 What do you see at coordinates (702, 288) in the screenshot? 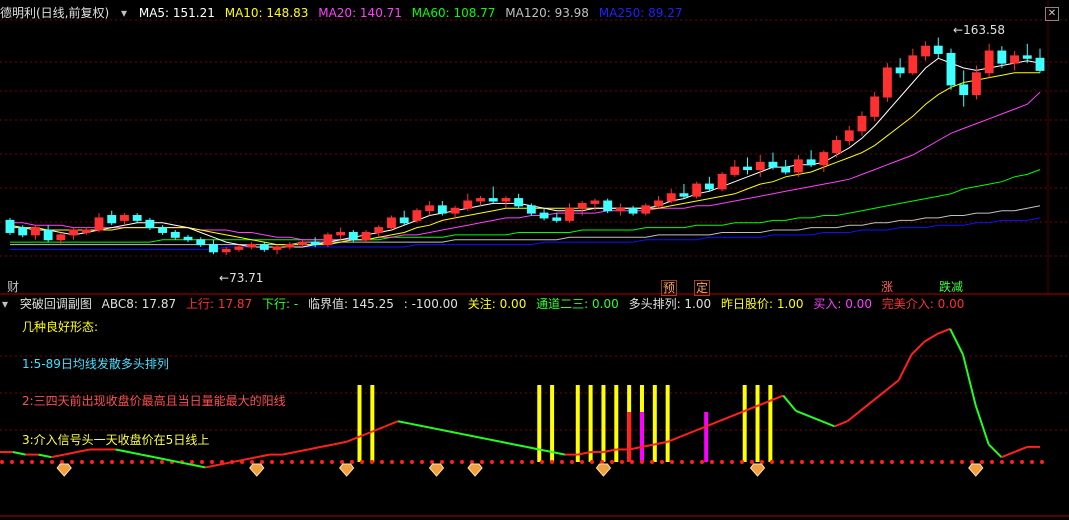
I see `tag-ding: 定` at bounding box center [702, 288].